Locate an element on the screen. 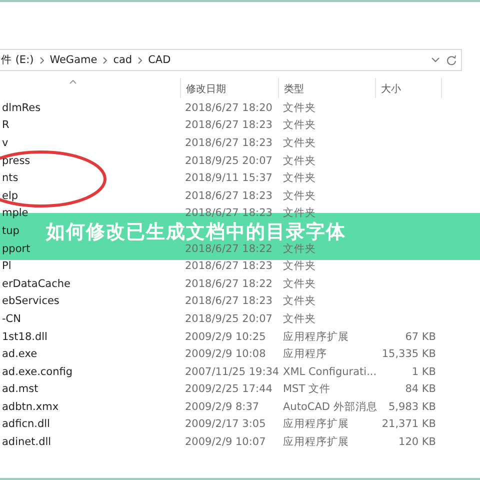  file-name: press is located at coordinates (15, 160).